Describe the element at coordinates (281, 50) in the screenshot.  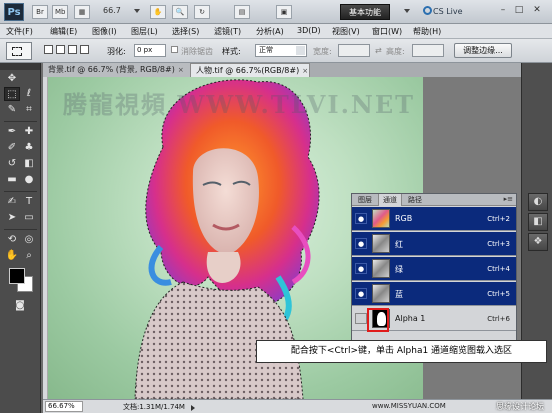
I see `style-select: 正常` at that location.